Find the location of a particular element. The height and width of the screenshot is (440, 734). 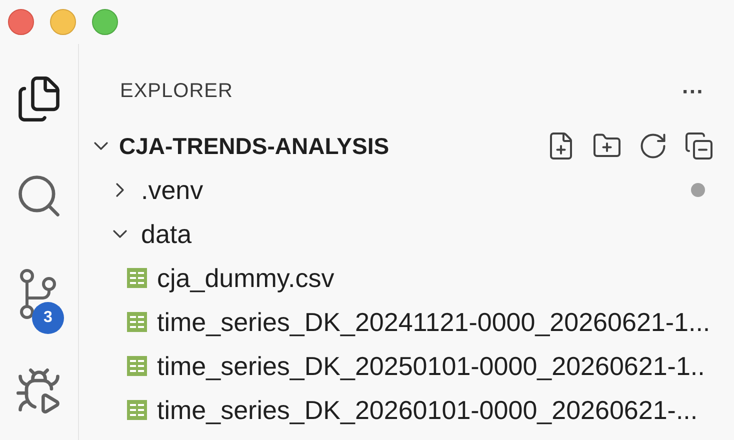

close-window-button is located at coordinates (21, 22).